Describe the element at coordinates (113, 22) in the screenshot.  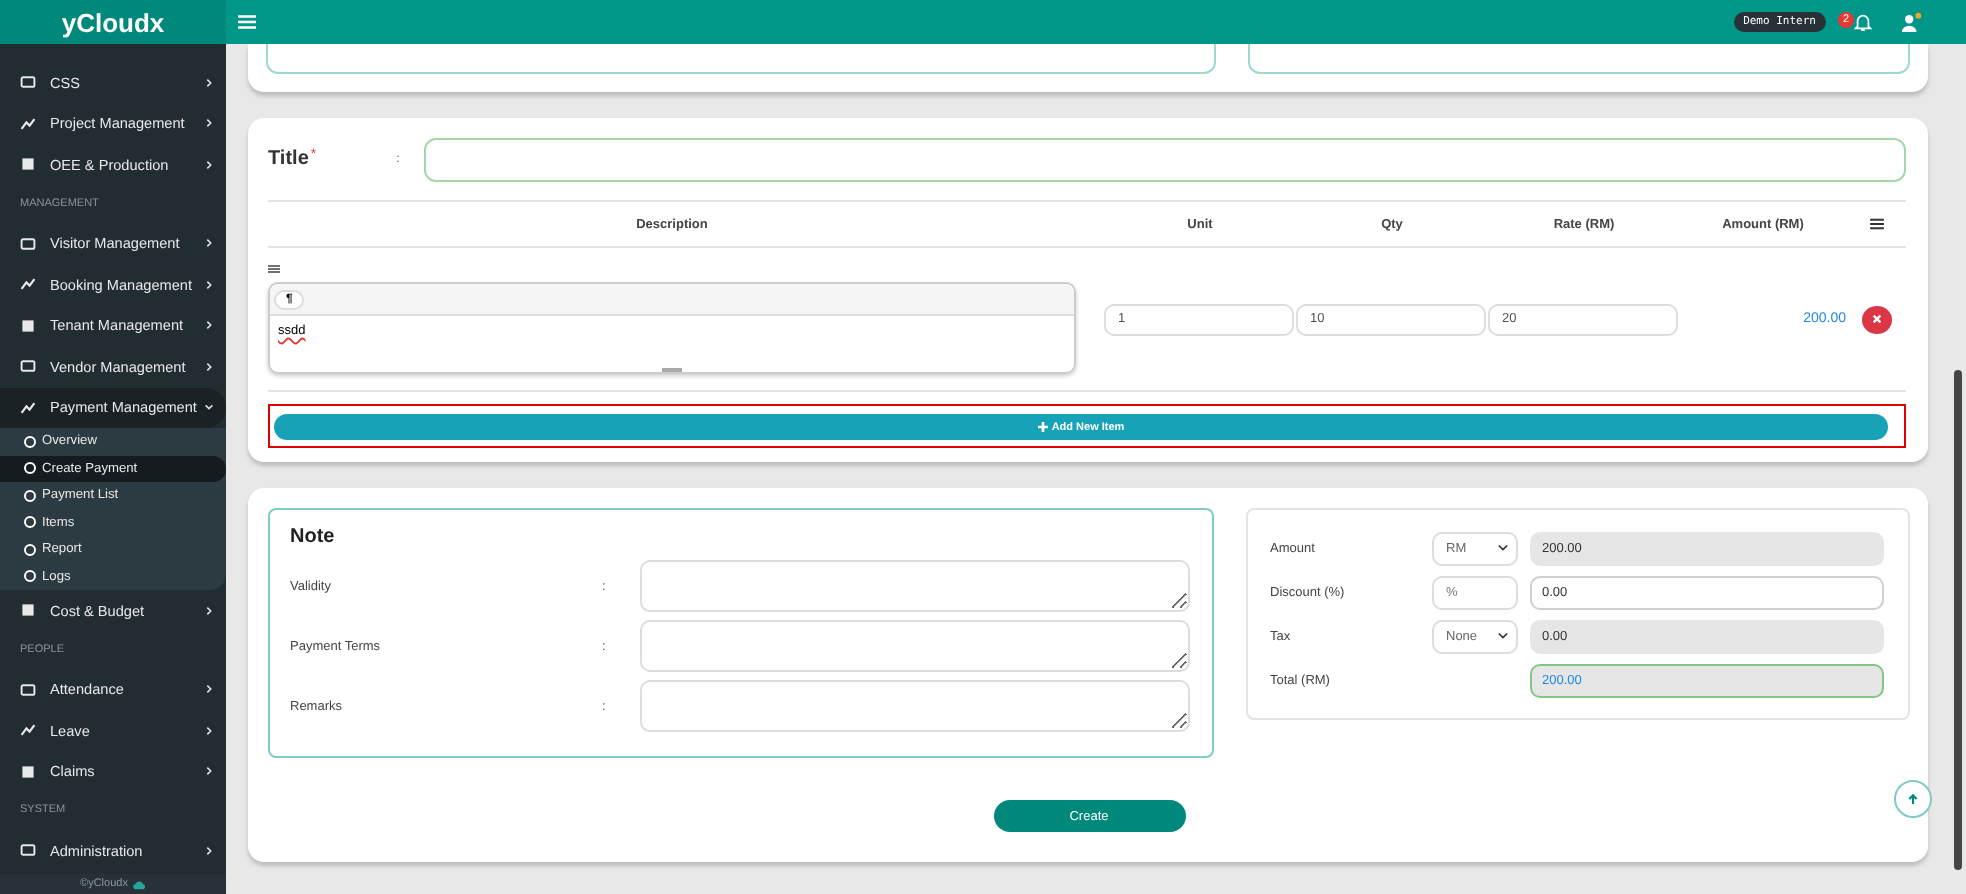
I see `brand-logo: yCloudx` at that location.